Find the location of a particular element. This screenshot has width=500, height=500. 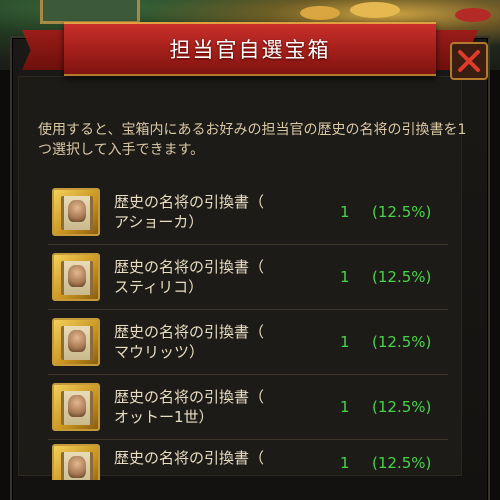

close-icon is located at coordinates (469, 61).